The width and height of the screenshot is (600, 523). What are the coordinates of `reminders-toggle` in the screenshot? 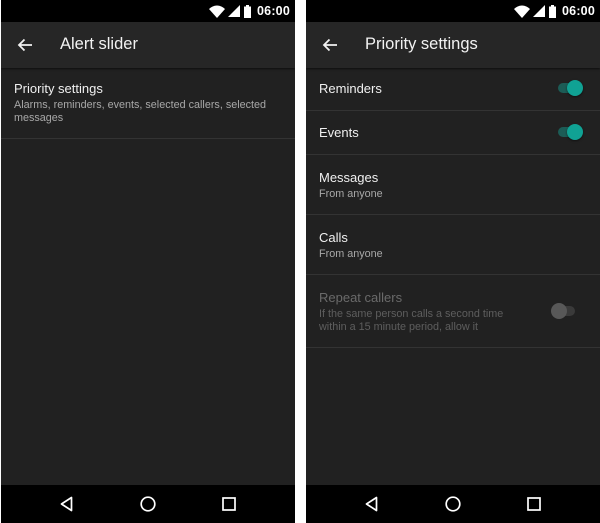 It's located at (570, 88).